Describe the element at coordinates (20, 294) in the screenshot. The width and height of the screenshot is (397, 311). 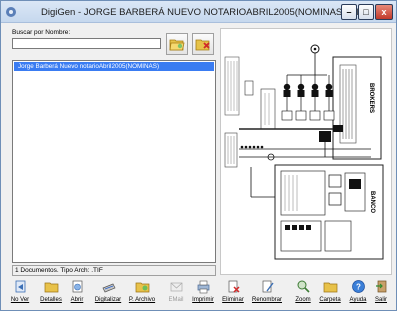
I see `no-ver-button: No Ver` at that location.